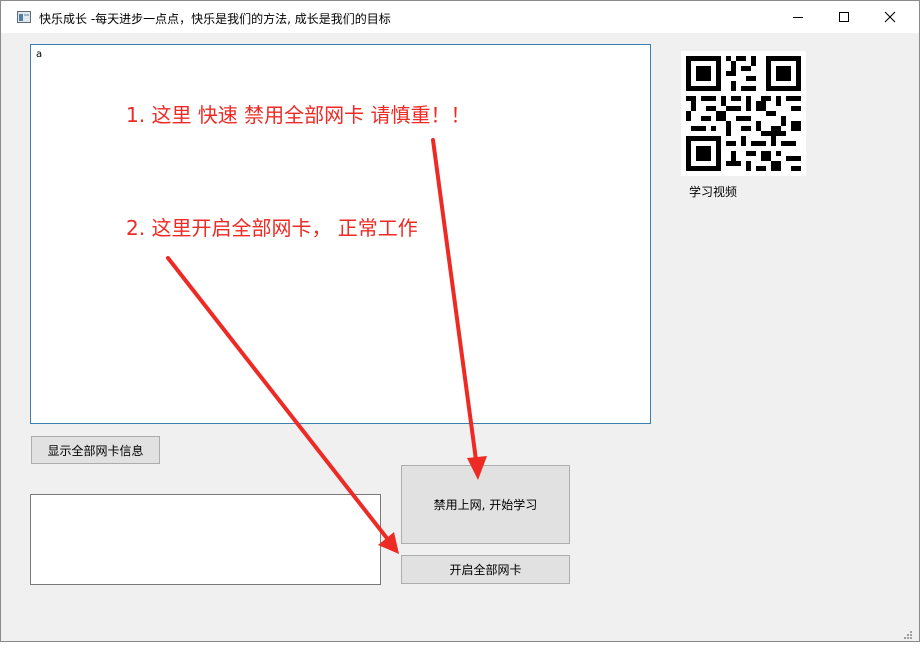  I want to click on disable-all-adapters-button: 禁用上网, 开始学习, so click(485, 504).